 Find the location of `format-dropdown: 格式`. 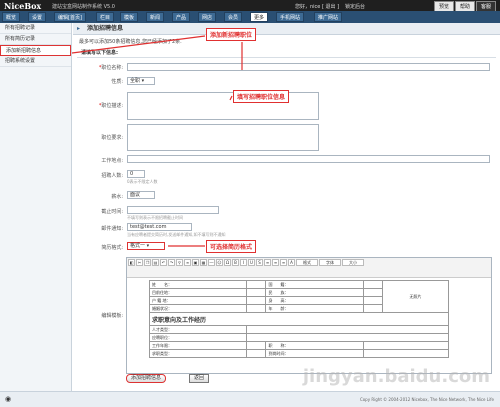

format-dropdown: 格式 is located at coordinates (307, 262).